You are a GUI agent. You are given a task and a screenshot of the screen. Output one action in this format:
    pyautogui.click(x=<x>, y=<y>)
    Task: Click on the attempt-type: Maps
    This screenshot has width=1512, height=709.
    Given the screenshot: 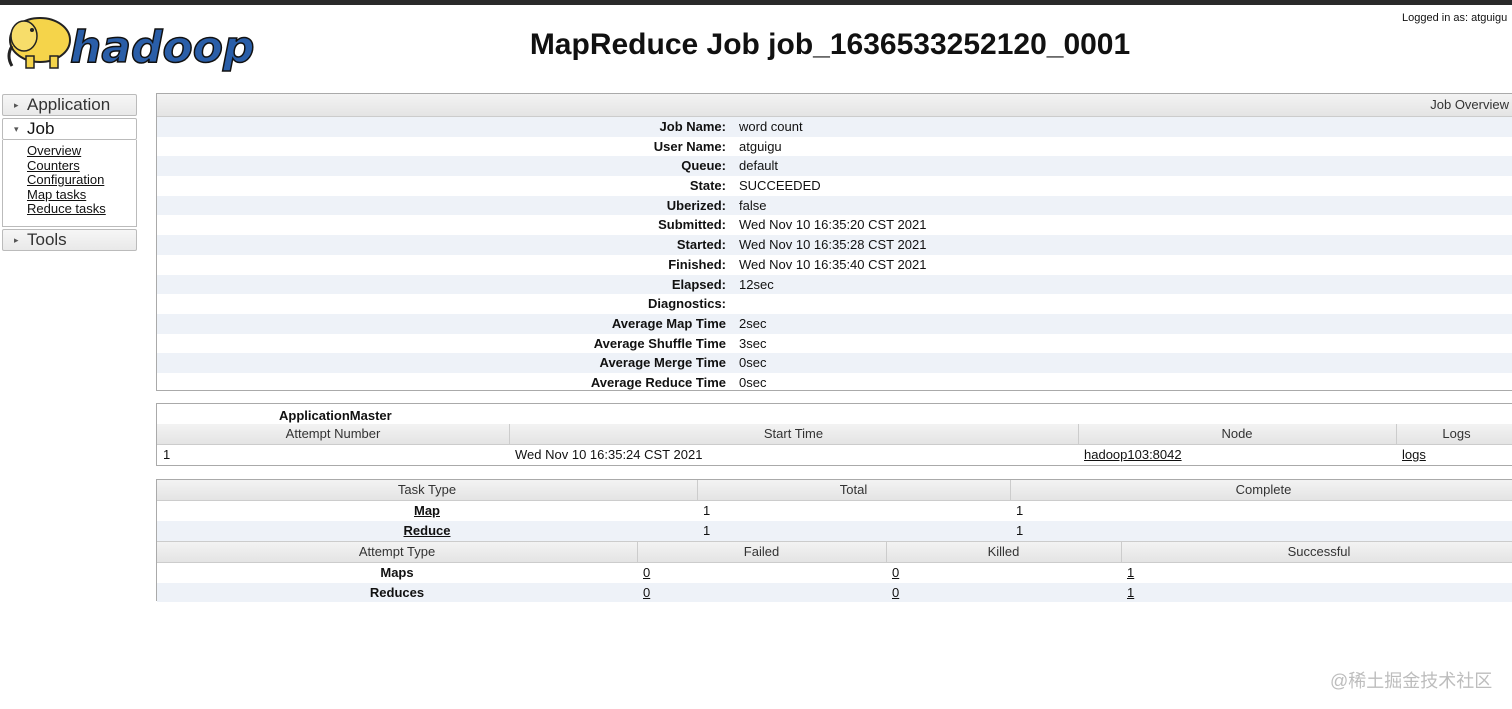 What is the action you would take?
    pyautogui.click(x=397, y=572)
    